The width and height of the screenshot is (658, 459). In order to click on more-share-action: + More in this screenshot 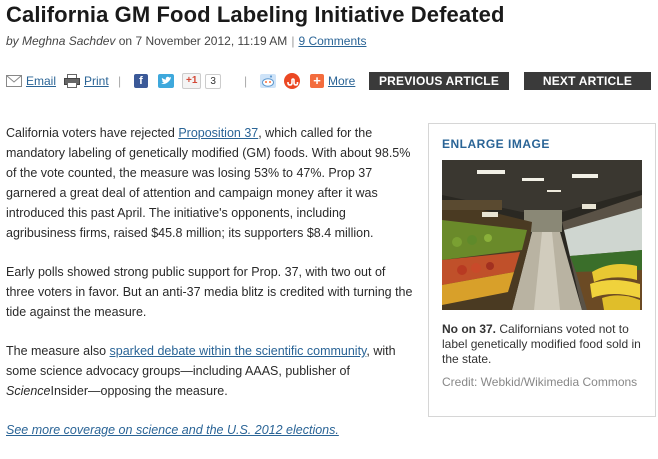, I will do `click(332, 81)`.